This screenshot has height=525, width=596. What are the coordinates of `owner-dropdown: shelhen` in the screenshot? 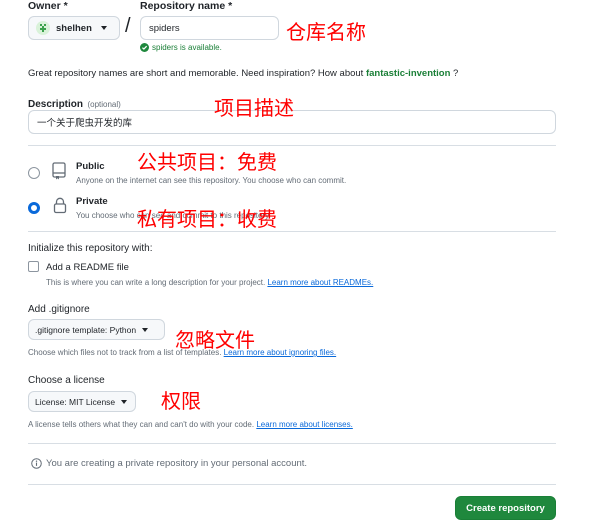 It's located at (74, 28).